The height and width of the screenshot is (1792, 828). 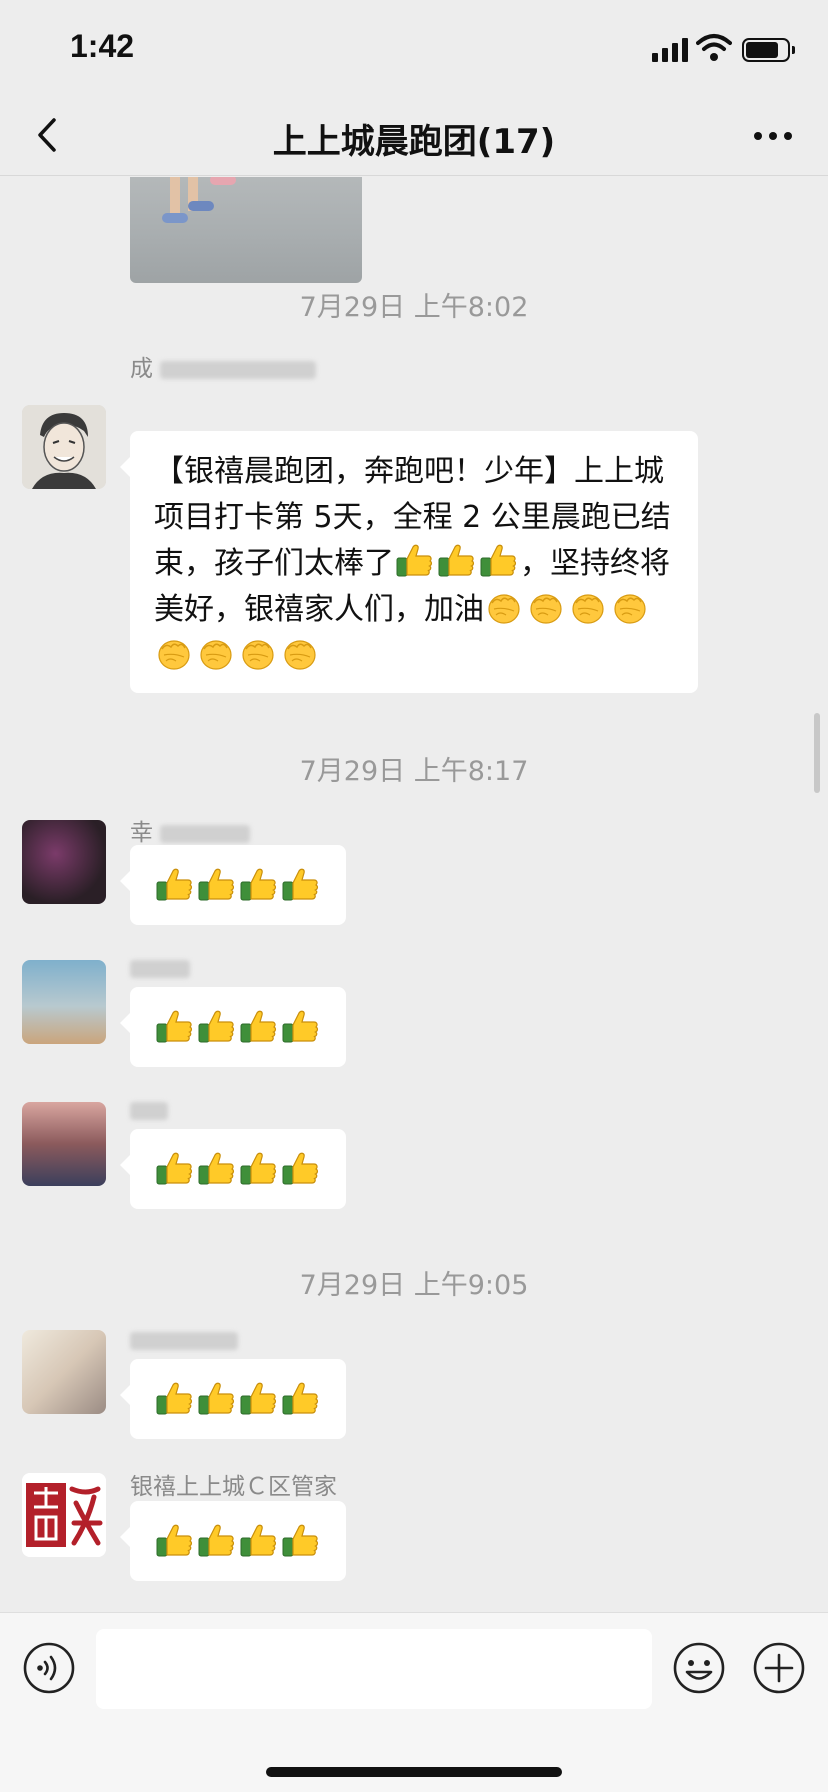 What do you see at coordinates (414, 142) in the screenshot?
I see `chat-title: 上上城晨跑团(17)` at bounding box center [414, 142].